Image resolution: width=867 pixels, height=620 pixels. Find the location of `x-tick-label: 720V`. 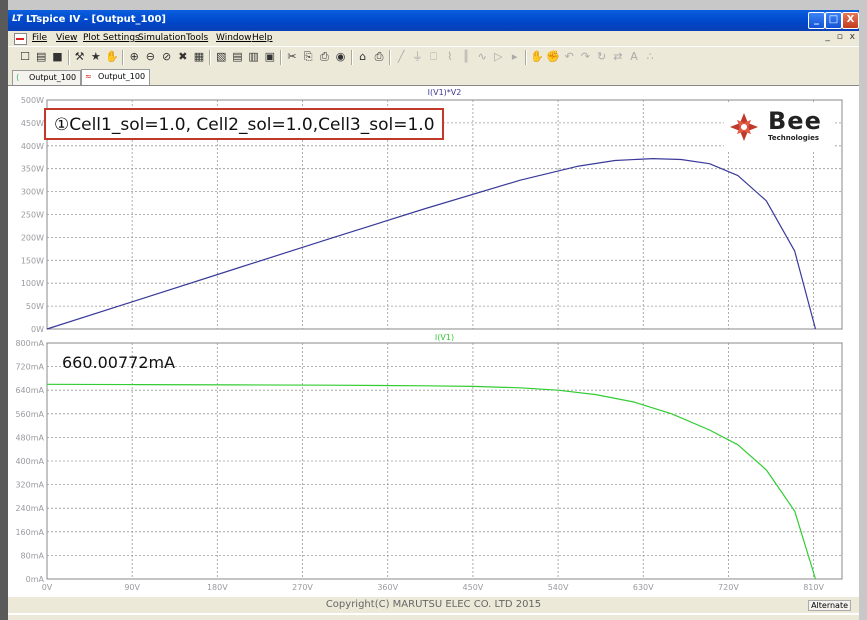

x-tick-label: 720V is located at coordinates (728, 587).